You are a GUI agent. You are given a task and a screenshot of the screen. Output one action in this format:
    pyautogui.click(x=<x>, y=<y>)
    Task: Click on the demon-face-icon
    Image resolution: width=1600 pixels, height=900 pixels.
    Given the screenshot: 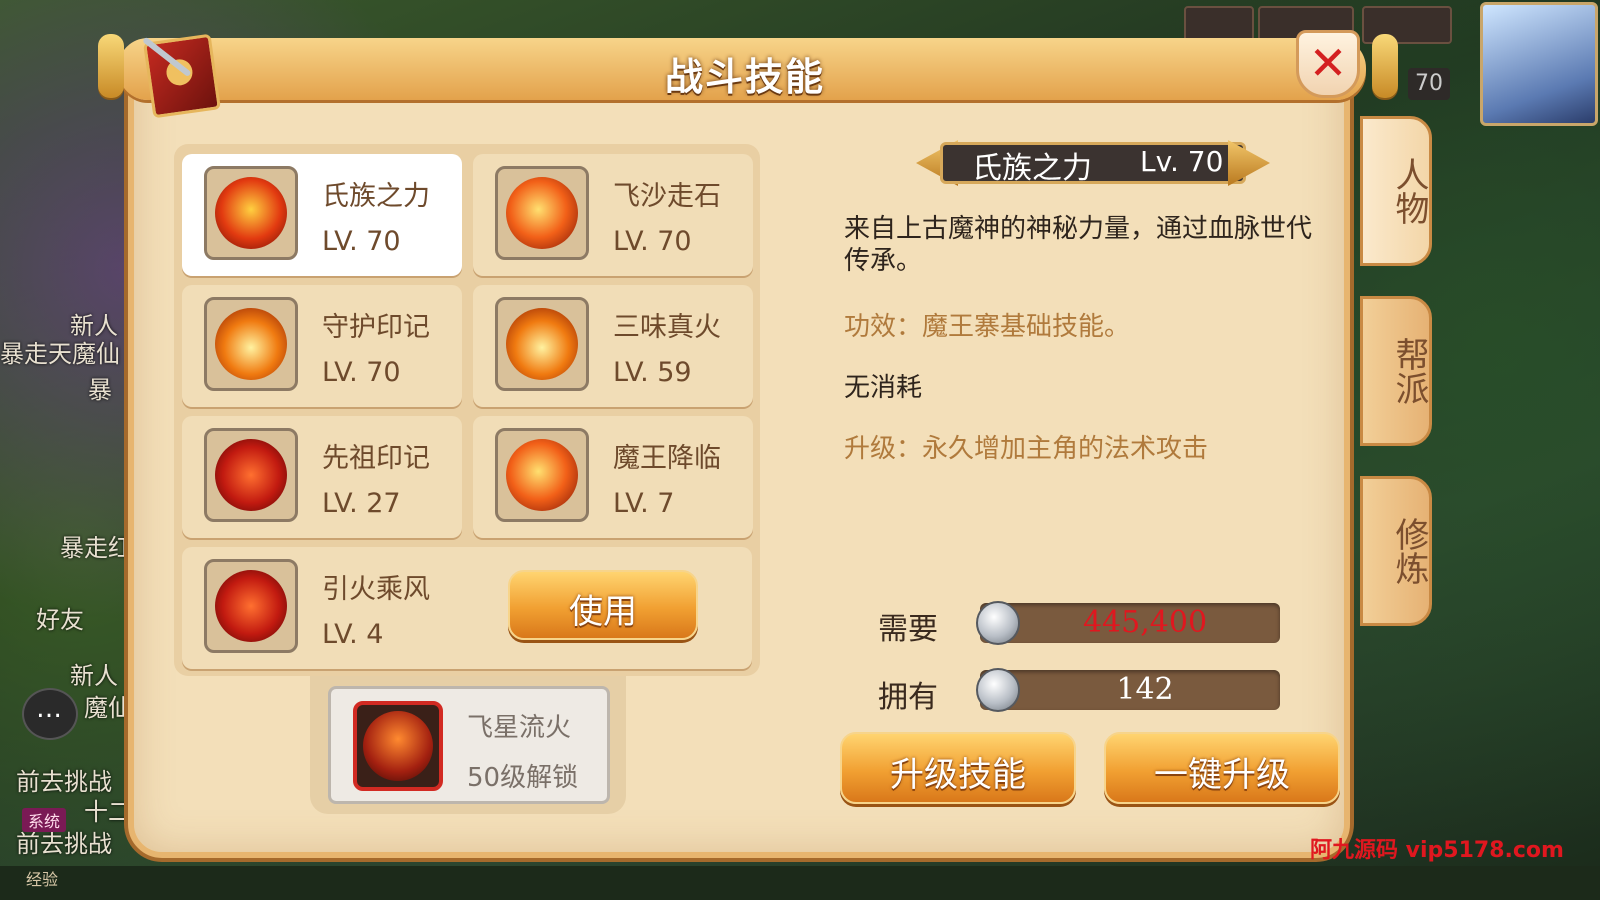 What is the action you would take?
    pyautogui.click(x=251, y=475)
    